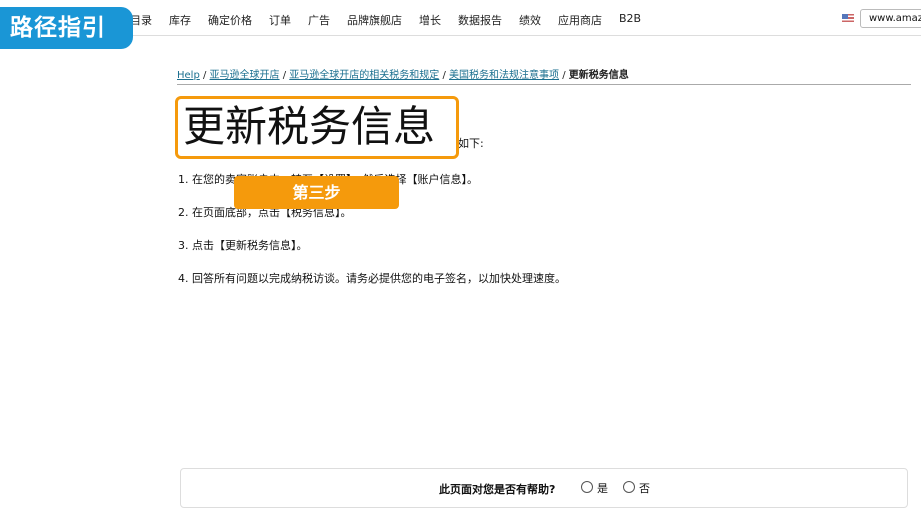  I want to click on nav-stores: 品牌旗舰店, so click(374, 20).